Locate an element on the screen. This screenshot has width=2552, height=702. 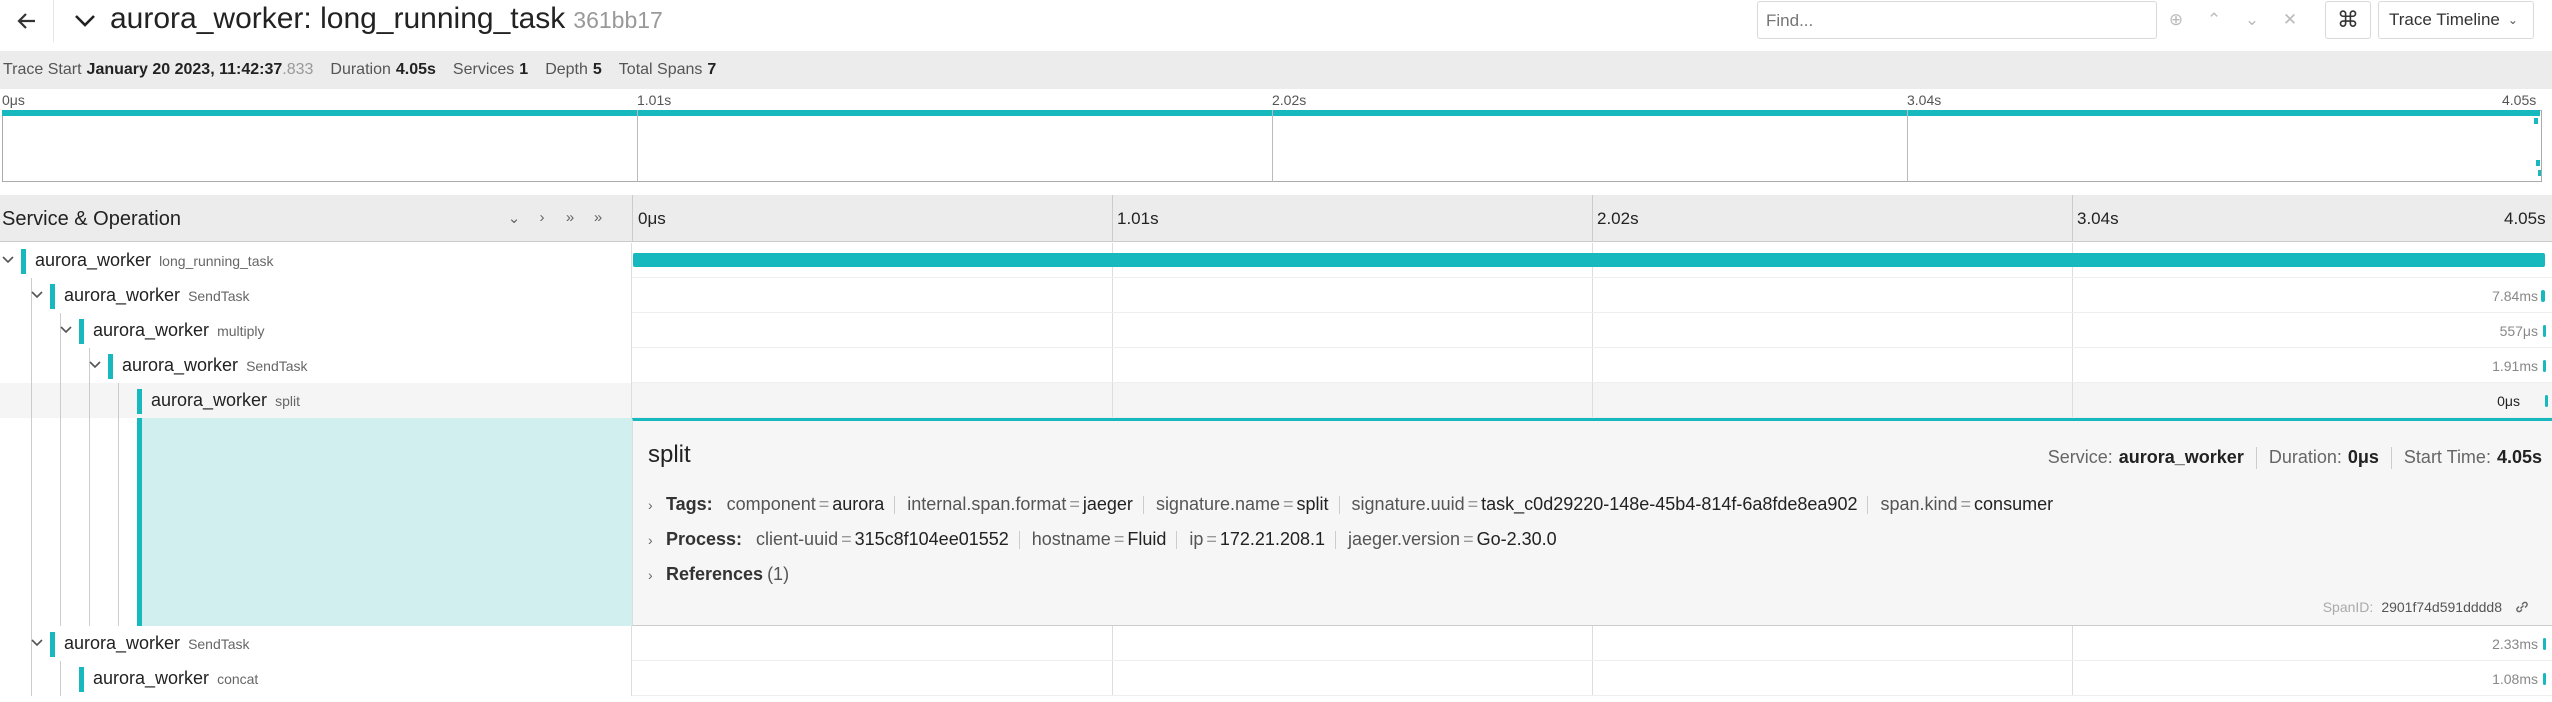
span-label: aurora_worker multiply is located at coordinates (179, 330).